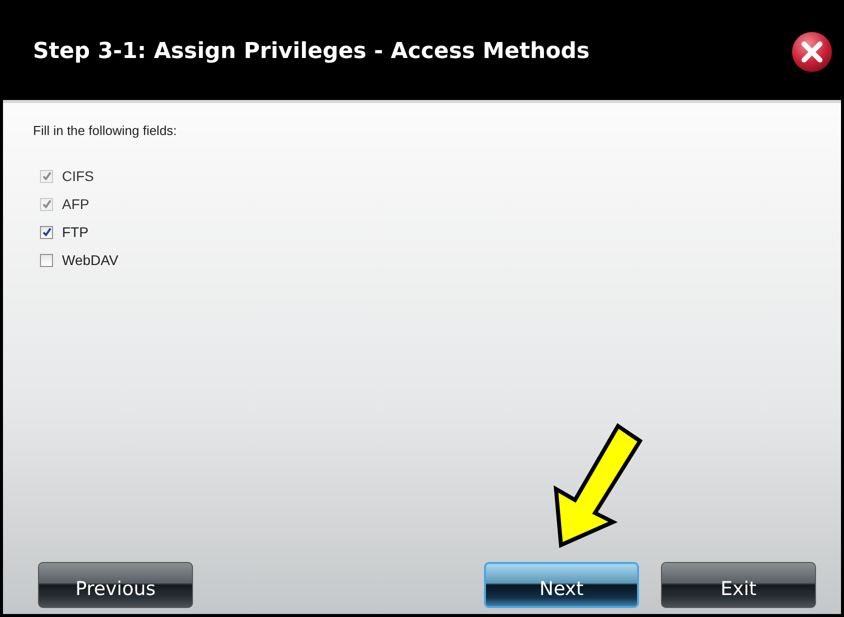 The image size is (844, 617). What do you see at coordinates (78, 176) in the screenshot?
I see `checkbox-label: CIFS` at bounding box center [78, 176].